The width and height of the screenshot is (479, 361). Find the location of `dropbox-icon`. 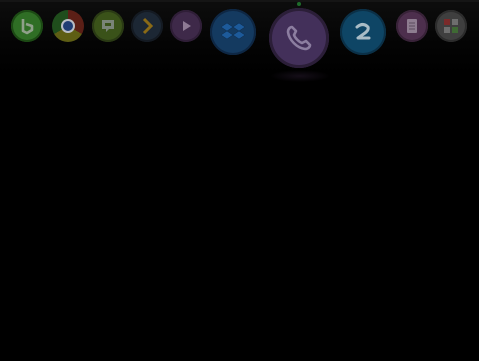

dropbox-icon is located at coordinates (233, 32).